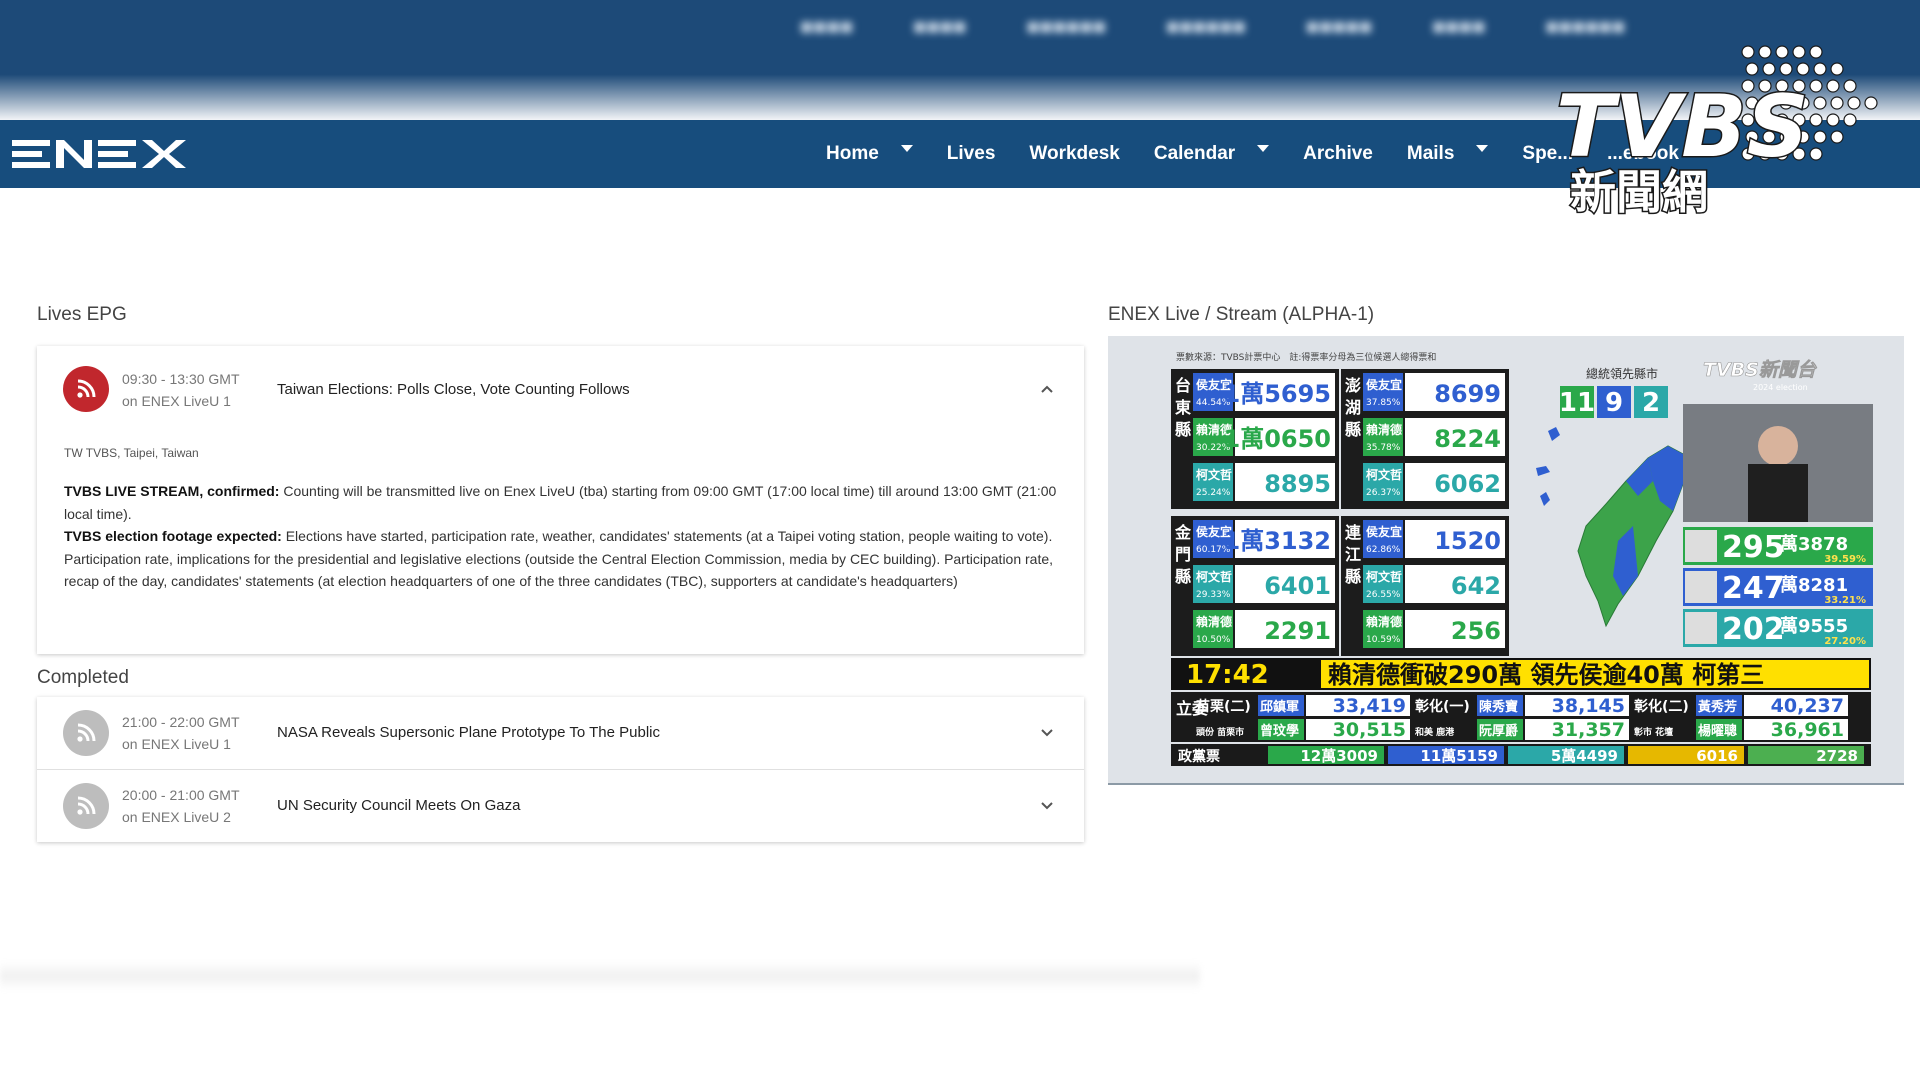  Describe the element at coordinates (1220, 732) in the screenshot. I see `legis-district: 頭份 苗栗市` at that location.